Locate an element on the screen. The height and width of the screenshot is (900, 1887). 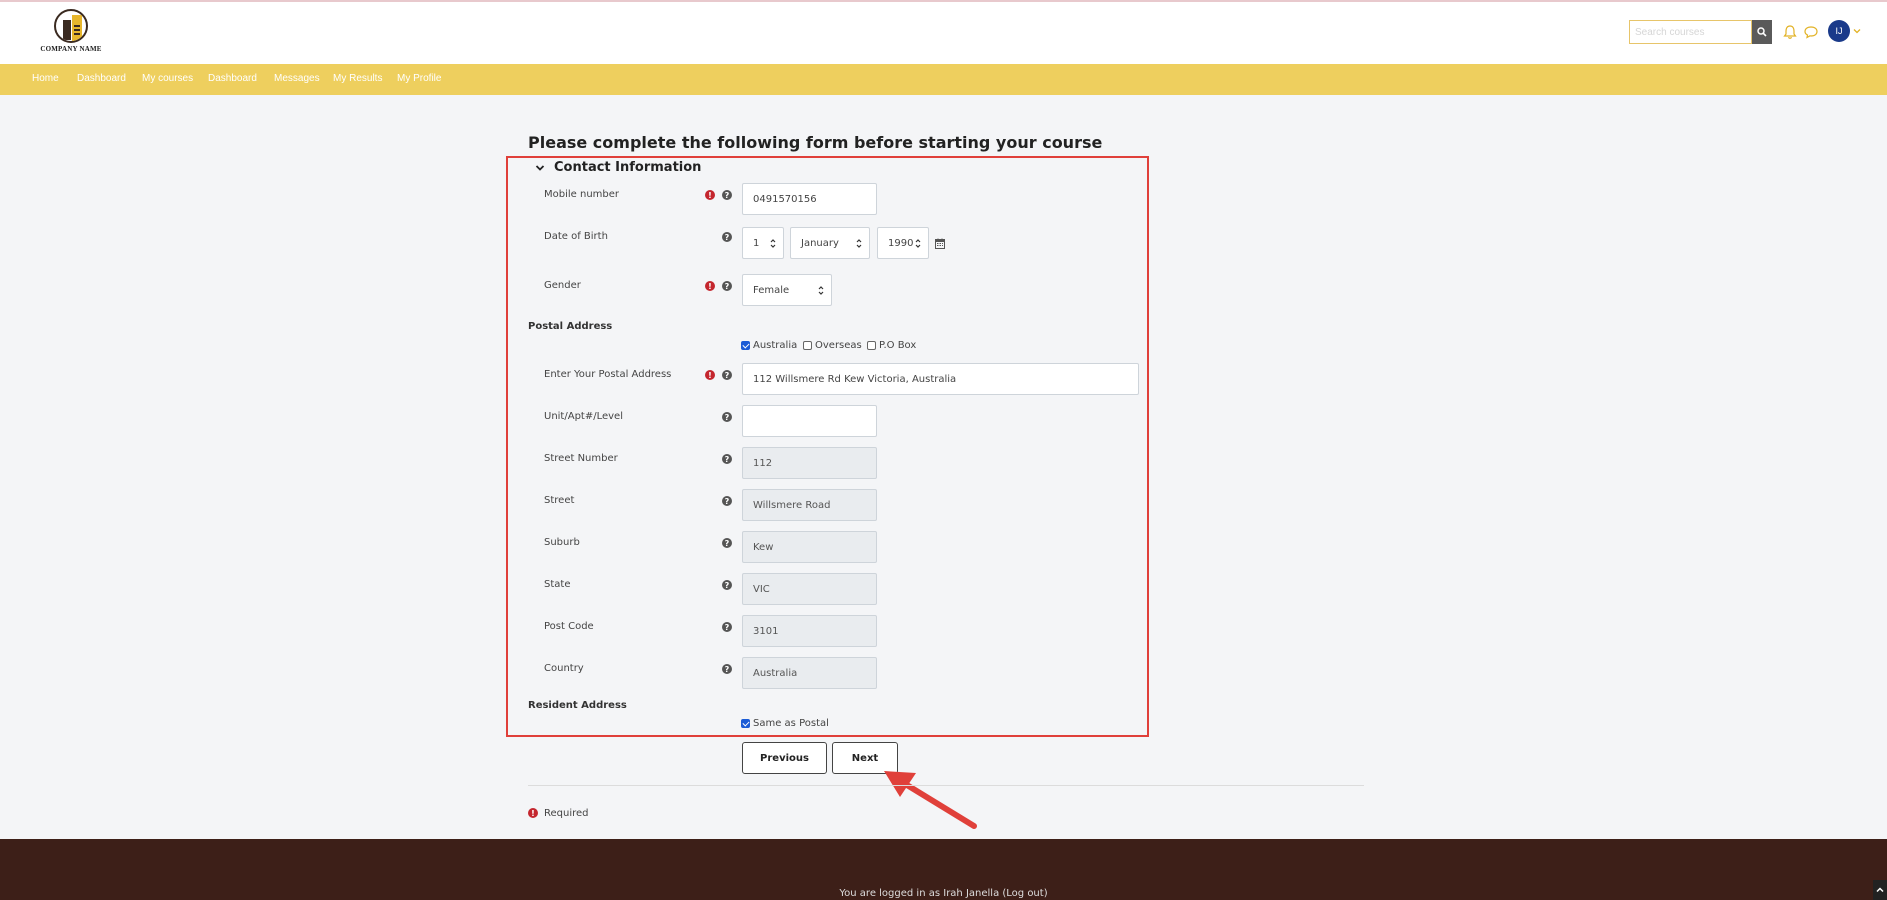
search-input is located at coordinates (1690, 32).